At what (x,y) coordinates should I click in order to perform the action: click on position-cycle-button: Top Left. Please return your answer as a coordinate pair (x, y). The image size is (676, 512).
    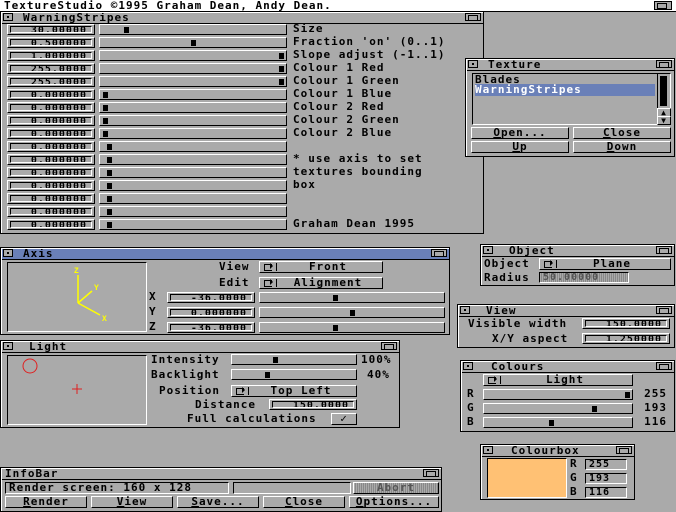
    Looking at the image, I should click on (294, 391).